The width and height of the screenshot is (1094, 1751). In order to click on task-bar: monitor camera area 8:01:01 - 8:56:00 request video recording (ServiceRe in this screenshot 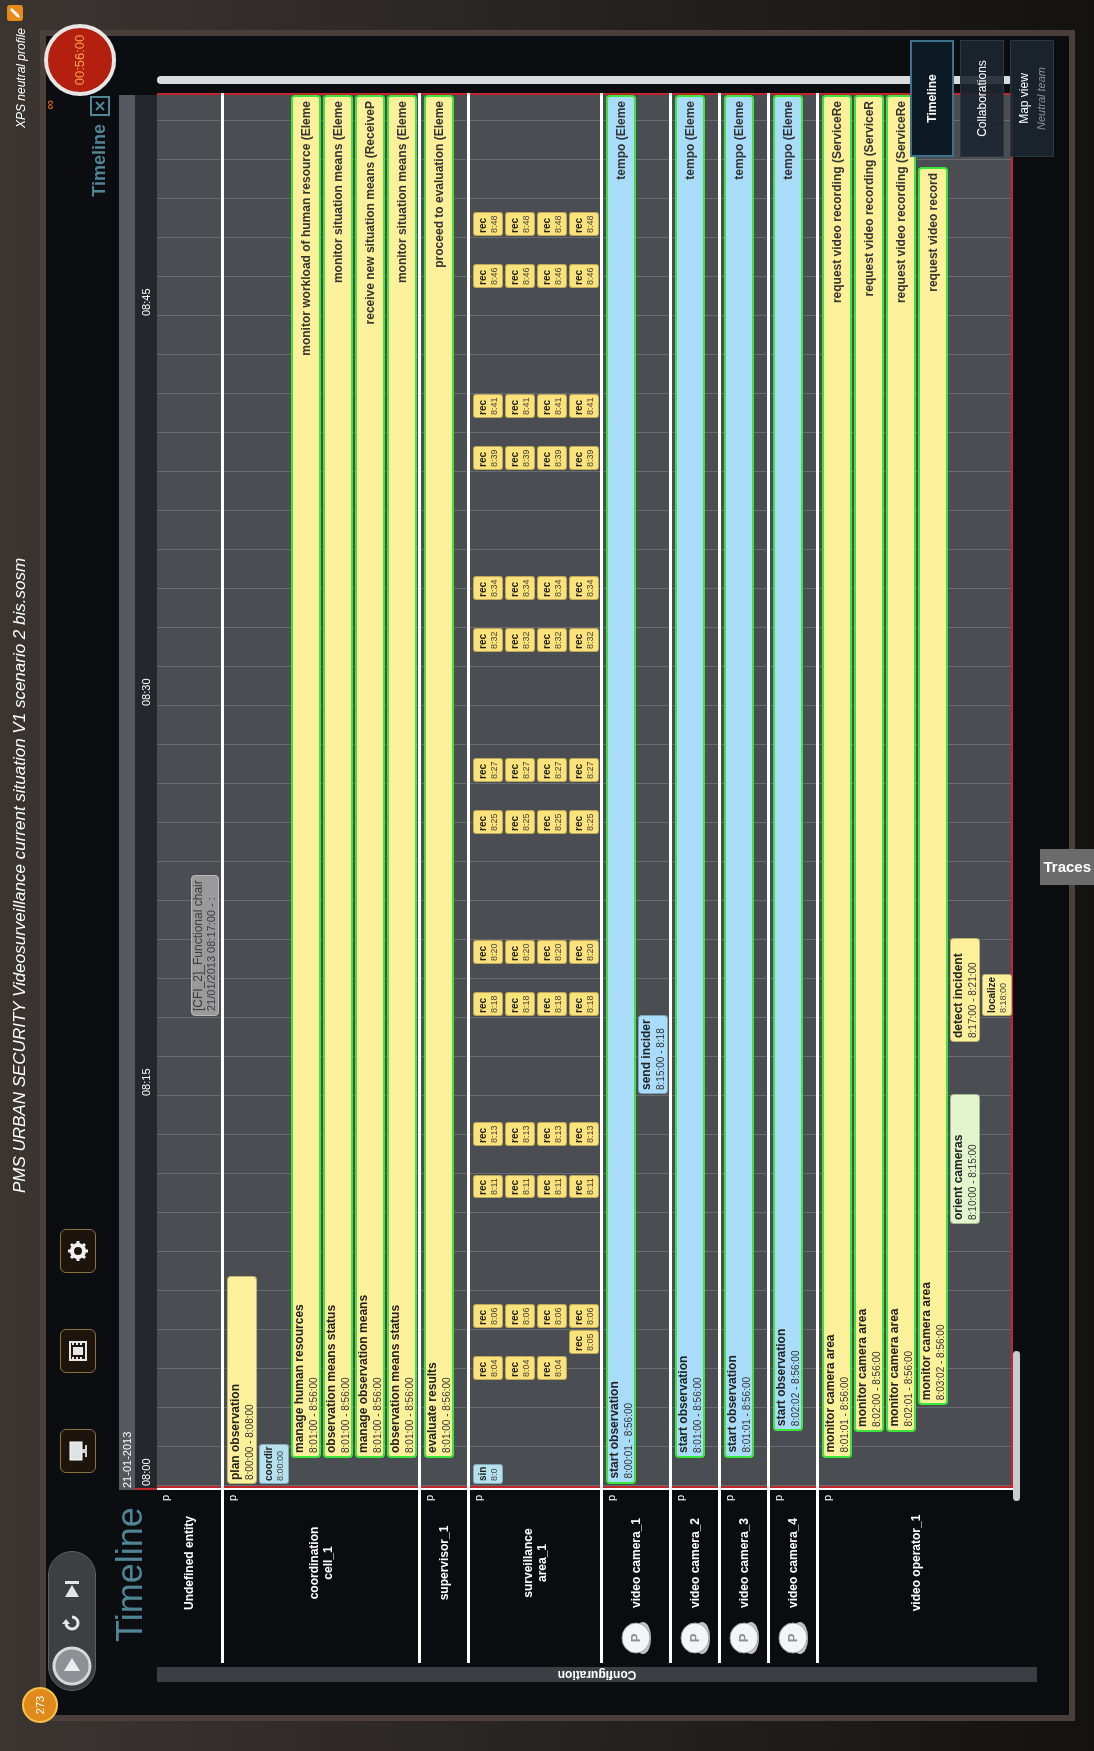, I will do `click(837, 776)`.